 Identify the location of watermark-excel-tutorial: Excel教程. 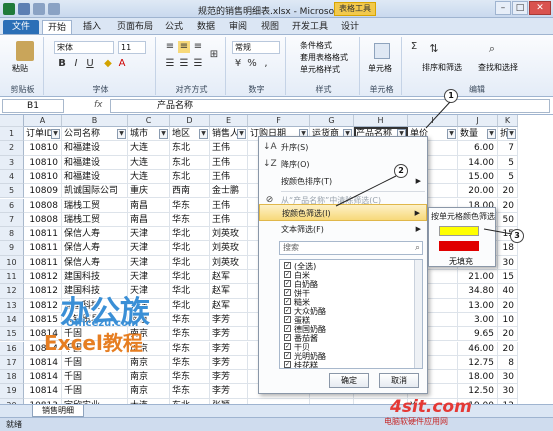
(93, 343).